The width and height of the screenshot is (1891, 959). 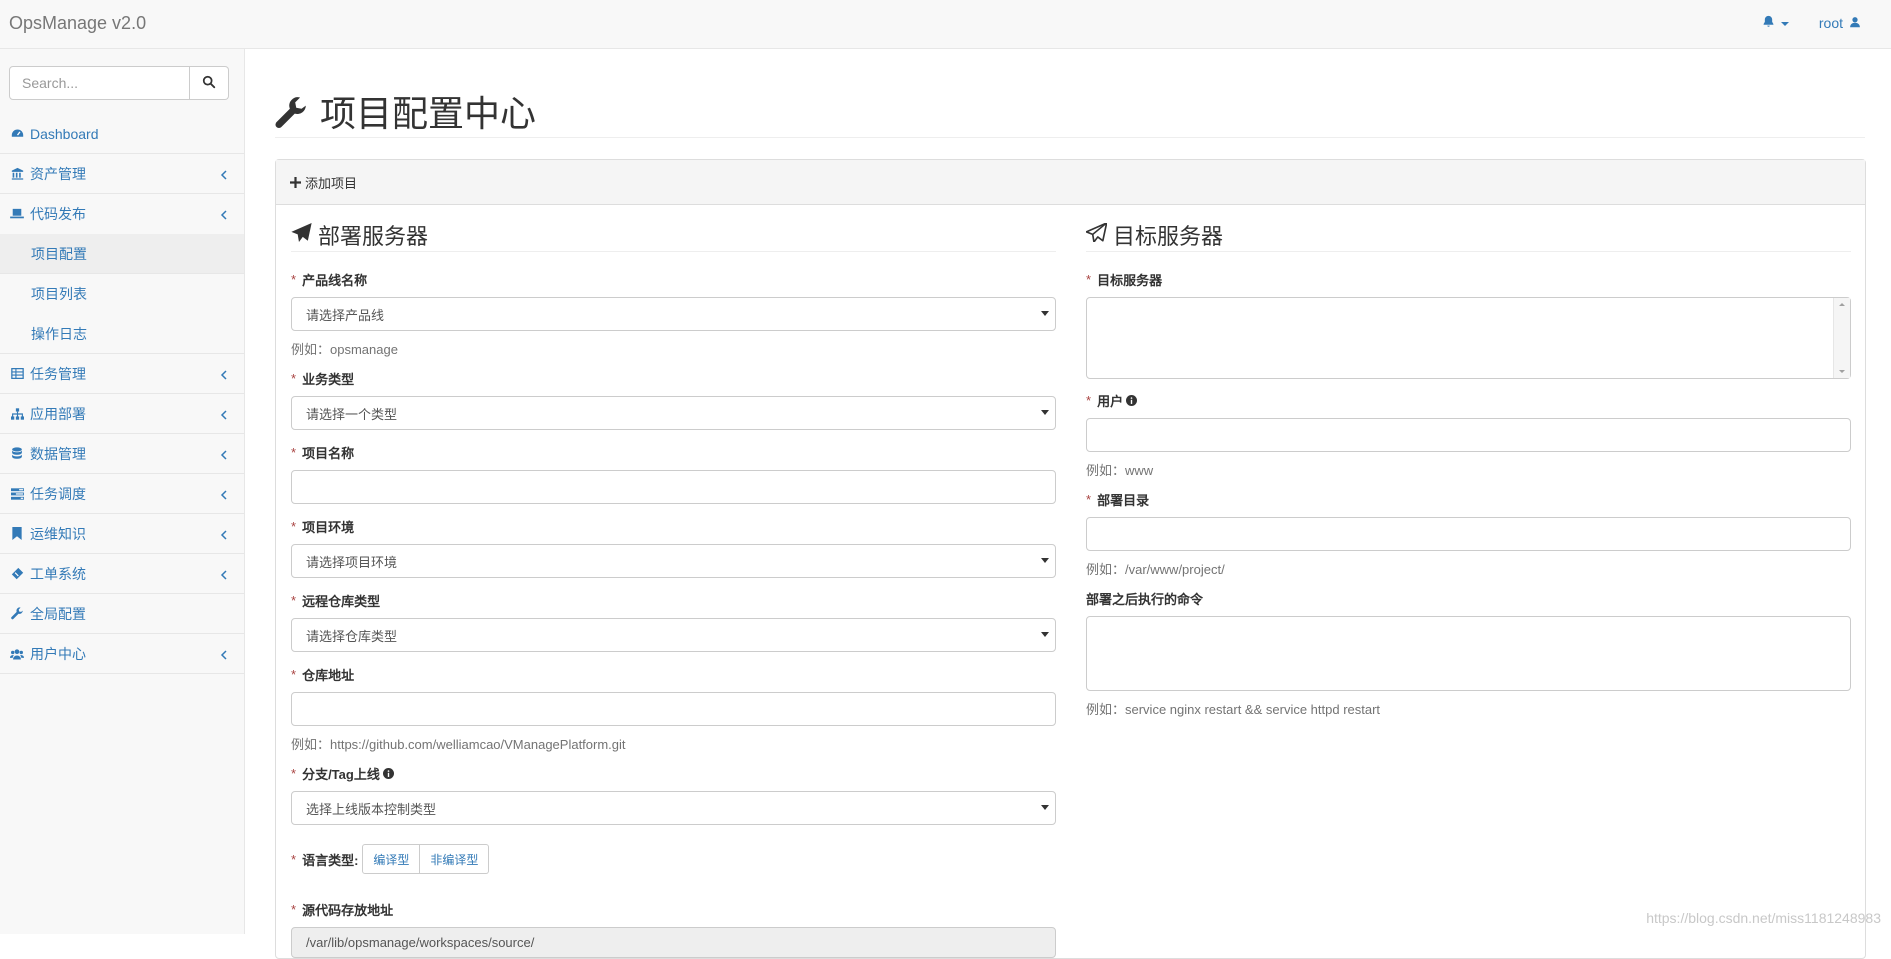 What do you see at coordinates (122, 414) in the screenshot?
I see `sidebar-item-app-deploy: 应用部署` at bounding box center [122, 414].